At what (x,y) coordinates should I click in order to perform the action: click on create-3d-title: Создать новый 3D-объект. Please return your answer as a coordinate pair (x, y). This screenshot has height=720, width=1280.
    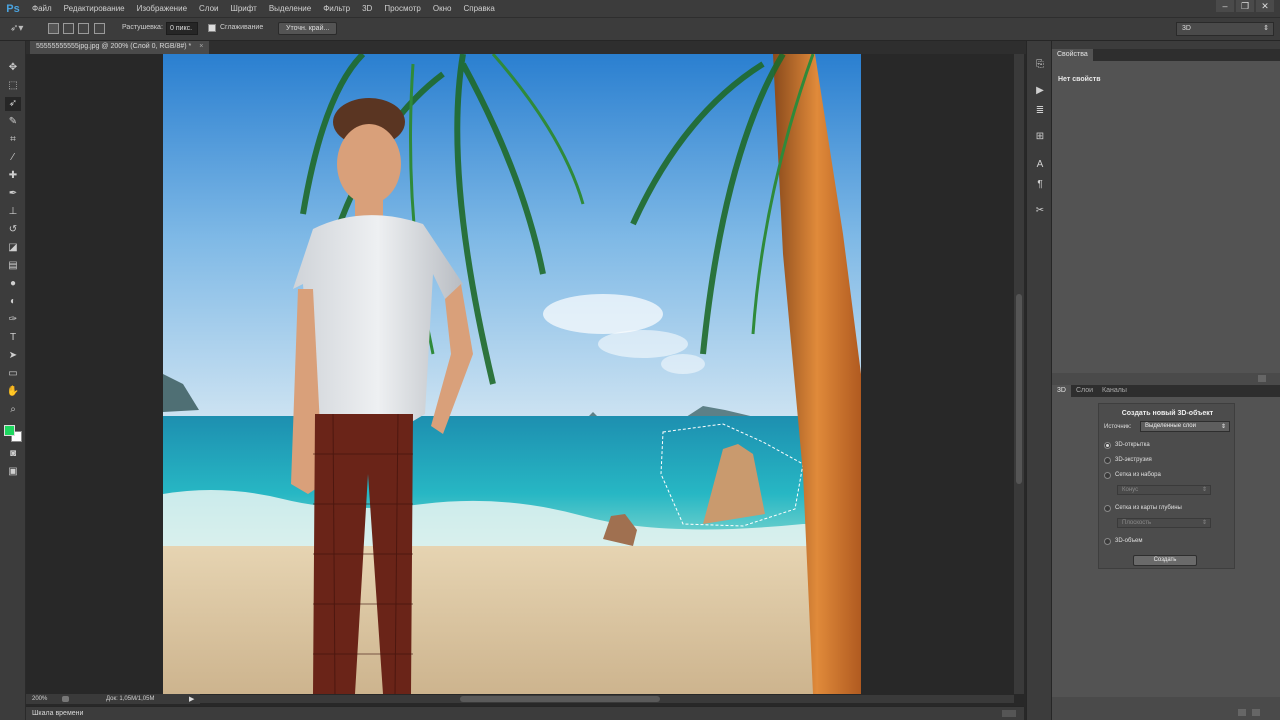
    Looking at the image, I should click on (1167, 413).